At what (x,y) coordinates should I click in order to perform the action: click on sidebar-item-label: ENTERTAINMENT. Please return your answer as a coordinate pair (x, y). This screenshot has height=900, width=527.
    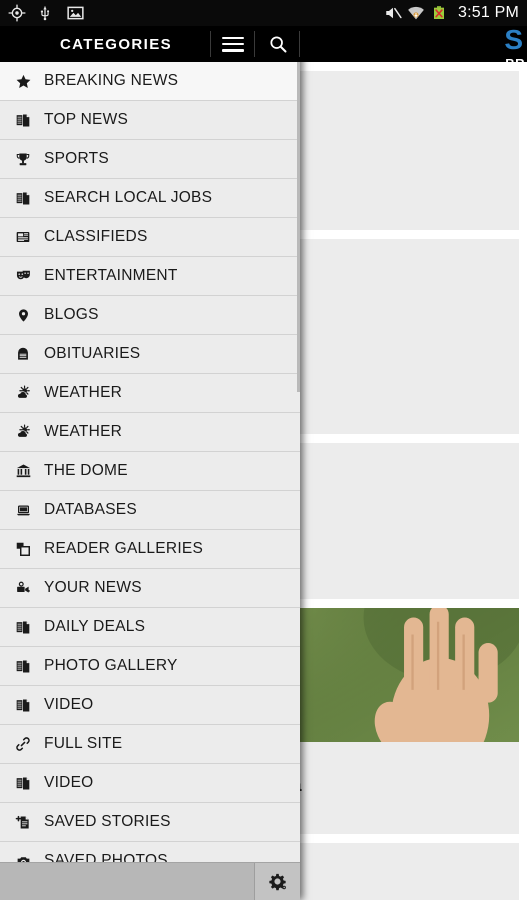
    Looking at the image, I should click on (111, 275).